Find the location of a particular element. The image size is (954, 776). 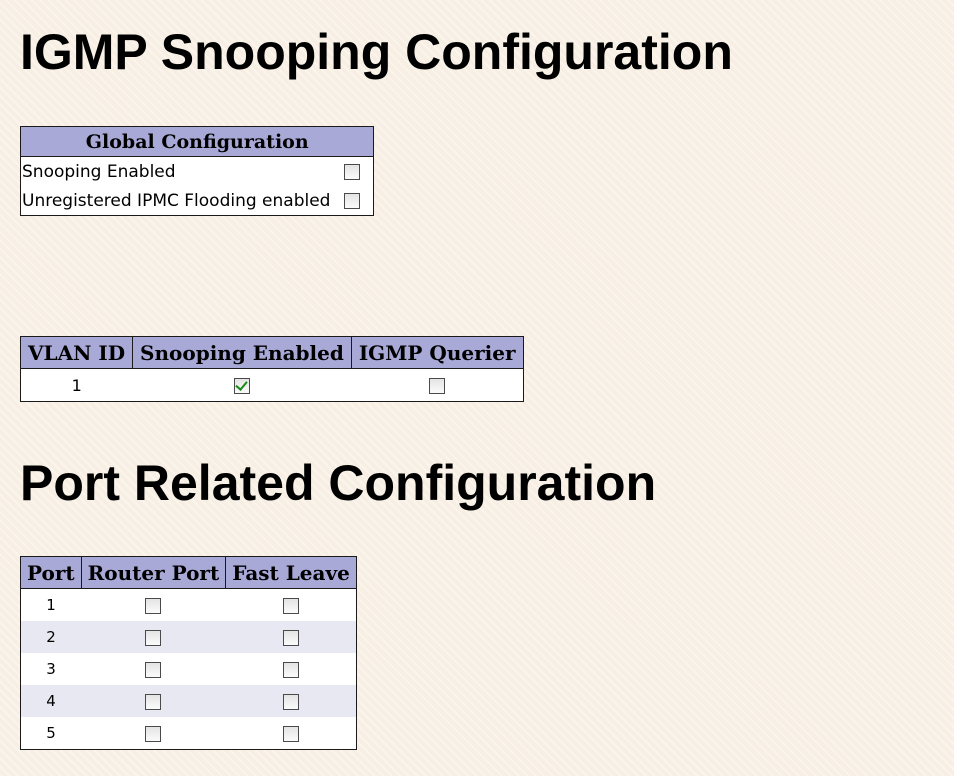

table-row: 5 is located at coordinates (189, 733).